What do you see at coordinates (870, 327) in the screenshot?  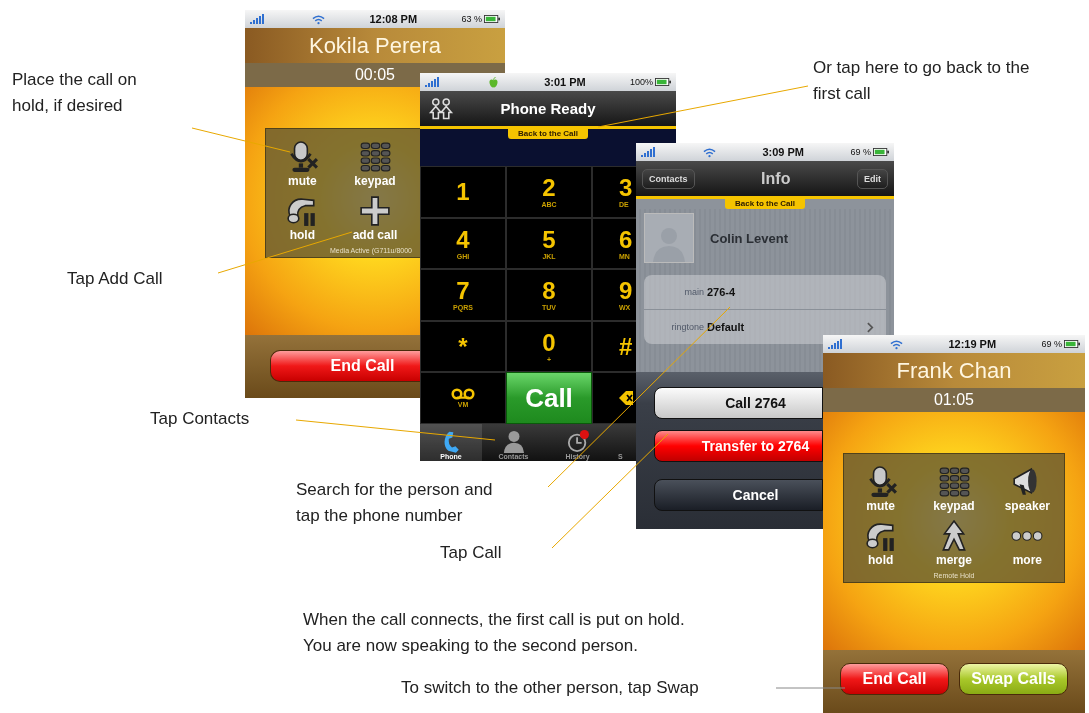 I see `chevron-right-icon` at bounding box center [870, 327].